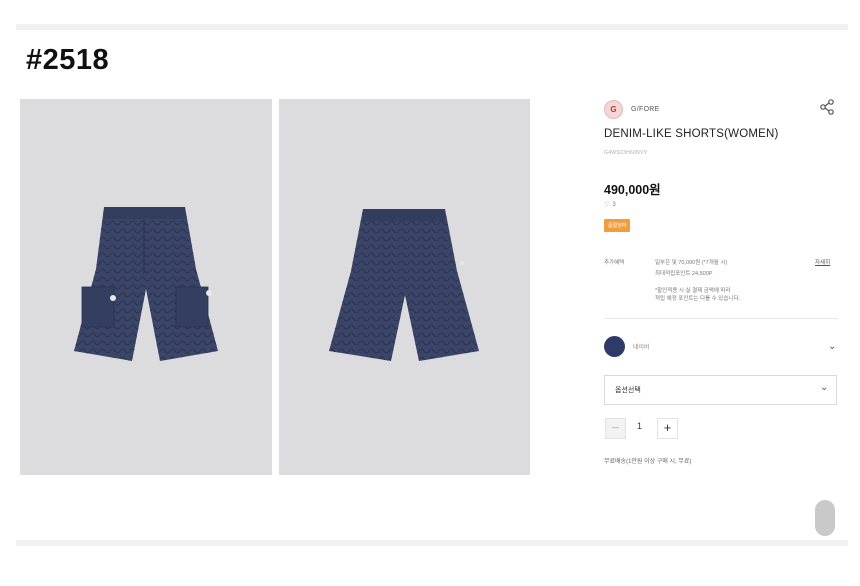  Describe the element at coordinates (693, 291) in the screenshot. I see `benefit-note-1: *할인적용 시 실 결제 금액에 따라` at that location.